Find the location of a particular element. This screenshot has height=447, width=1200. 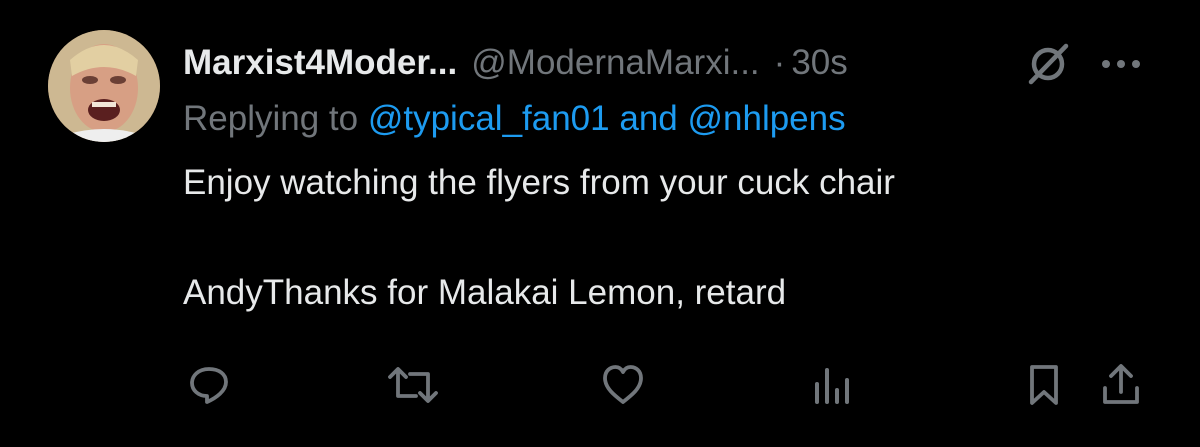

tweet-text-line-2: AndyThanks for Malakai Lemon, retard is located at coordinates (485, 292).